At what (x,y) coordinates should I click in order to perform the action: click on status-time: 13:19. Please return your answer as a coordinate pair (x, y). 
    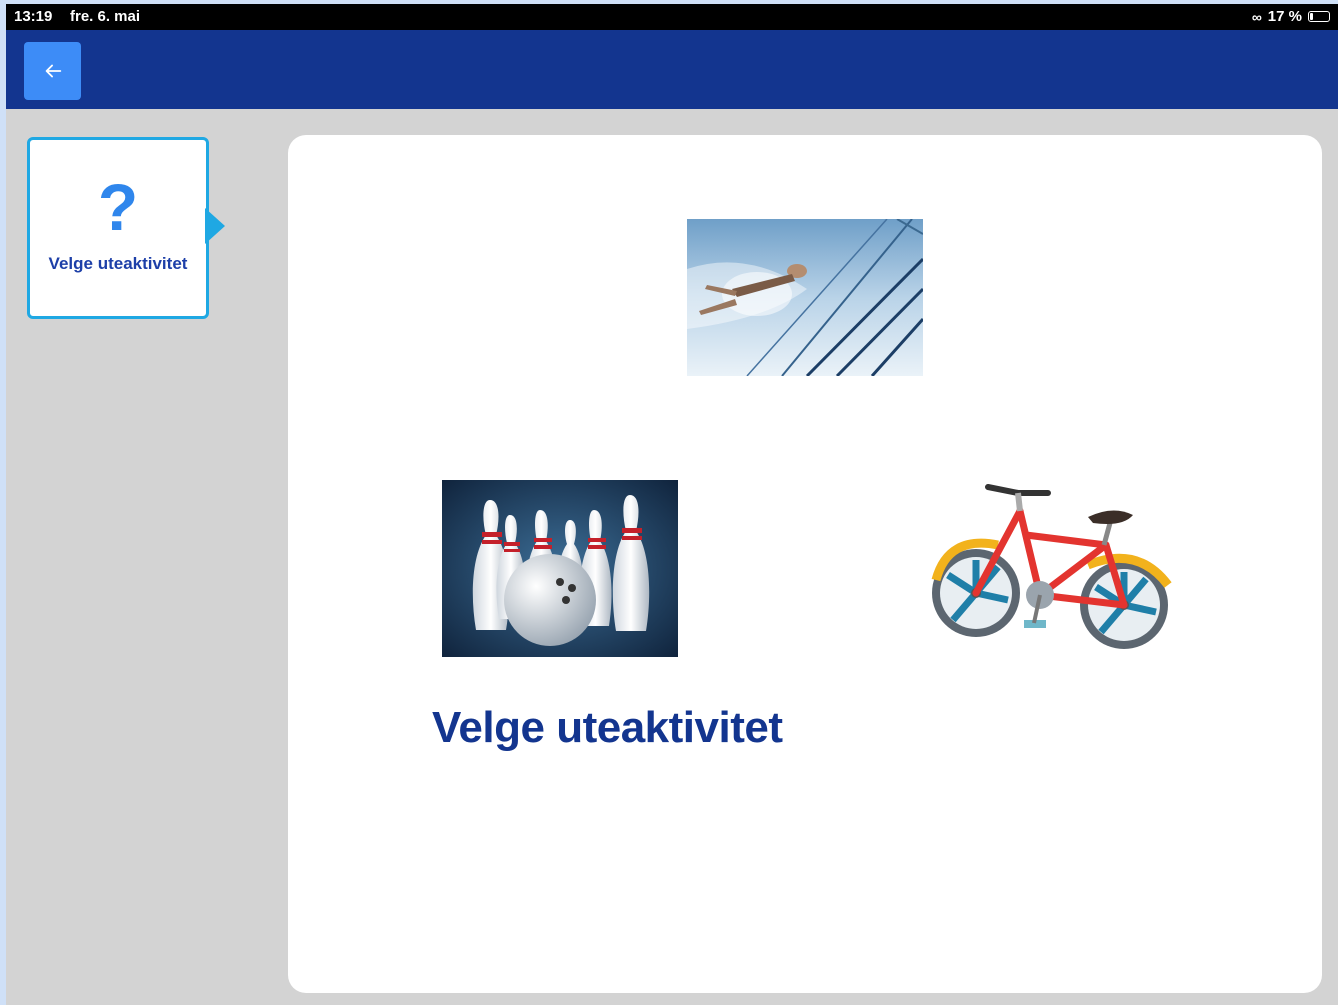
    Looking at the image, I should click on (33, 16).